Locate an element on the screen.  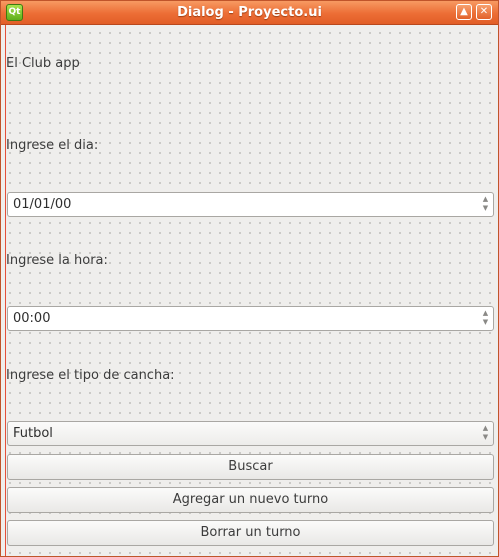
delete-turn-button: Borrar un turno is located at coordinates (250, 533).